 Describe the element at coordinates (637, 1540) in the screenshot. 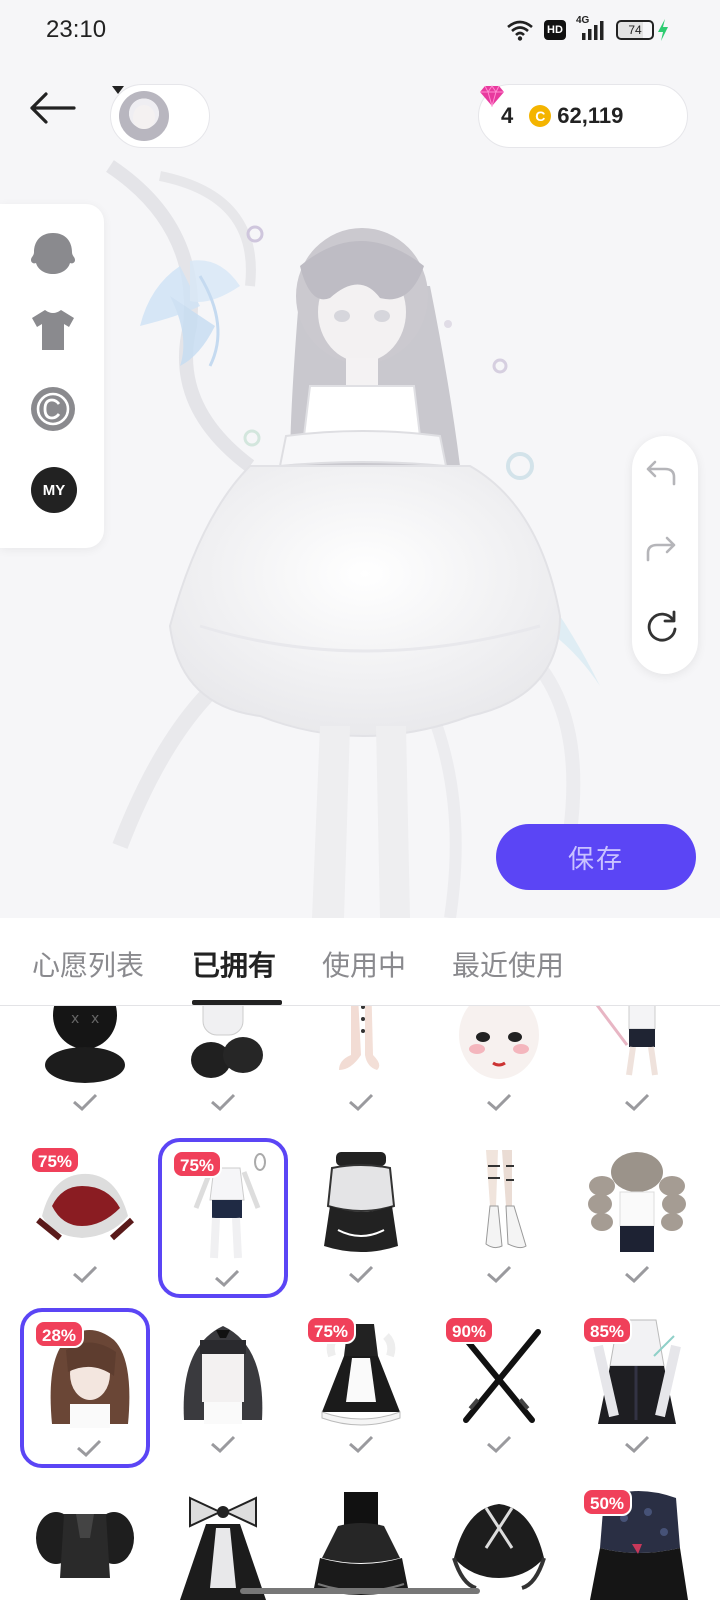

I see `item-tile: 50%` at that location.